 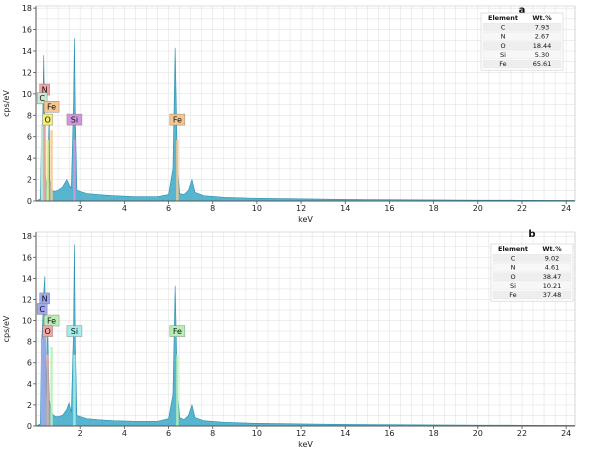 What do you see at coordinates (542, 37) in the screenshot?
I see `table-cell-wt: 2.67` at bounding box center [542, 37].